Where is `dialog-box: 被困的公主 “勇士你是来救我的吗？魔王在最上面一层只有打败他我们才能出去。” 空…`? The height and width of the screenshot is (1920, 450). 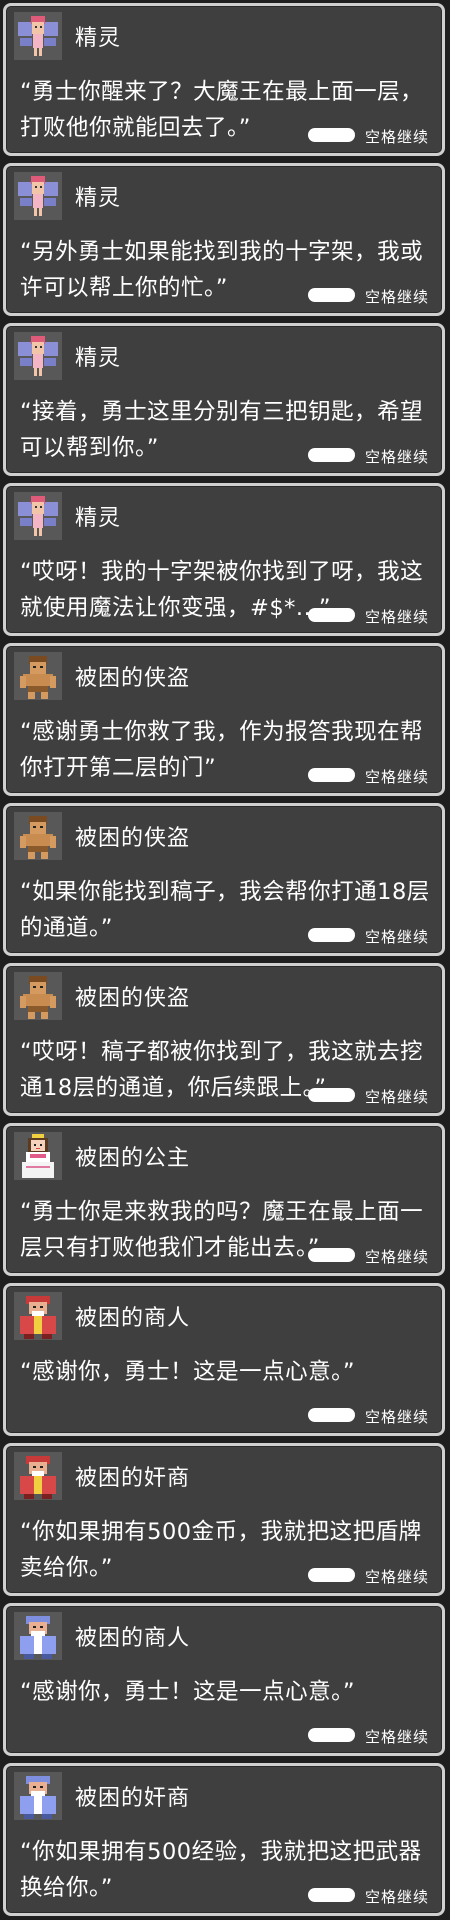 dialog-box: 被困的公主 “勇士你是来救我的吗？魔王在最上面一层只有打败他我们才能出去。” 空… is located at coordinates (224, 1199).